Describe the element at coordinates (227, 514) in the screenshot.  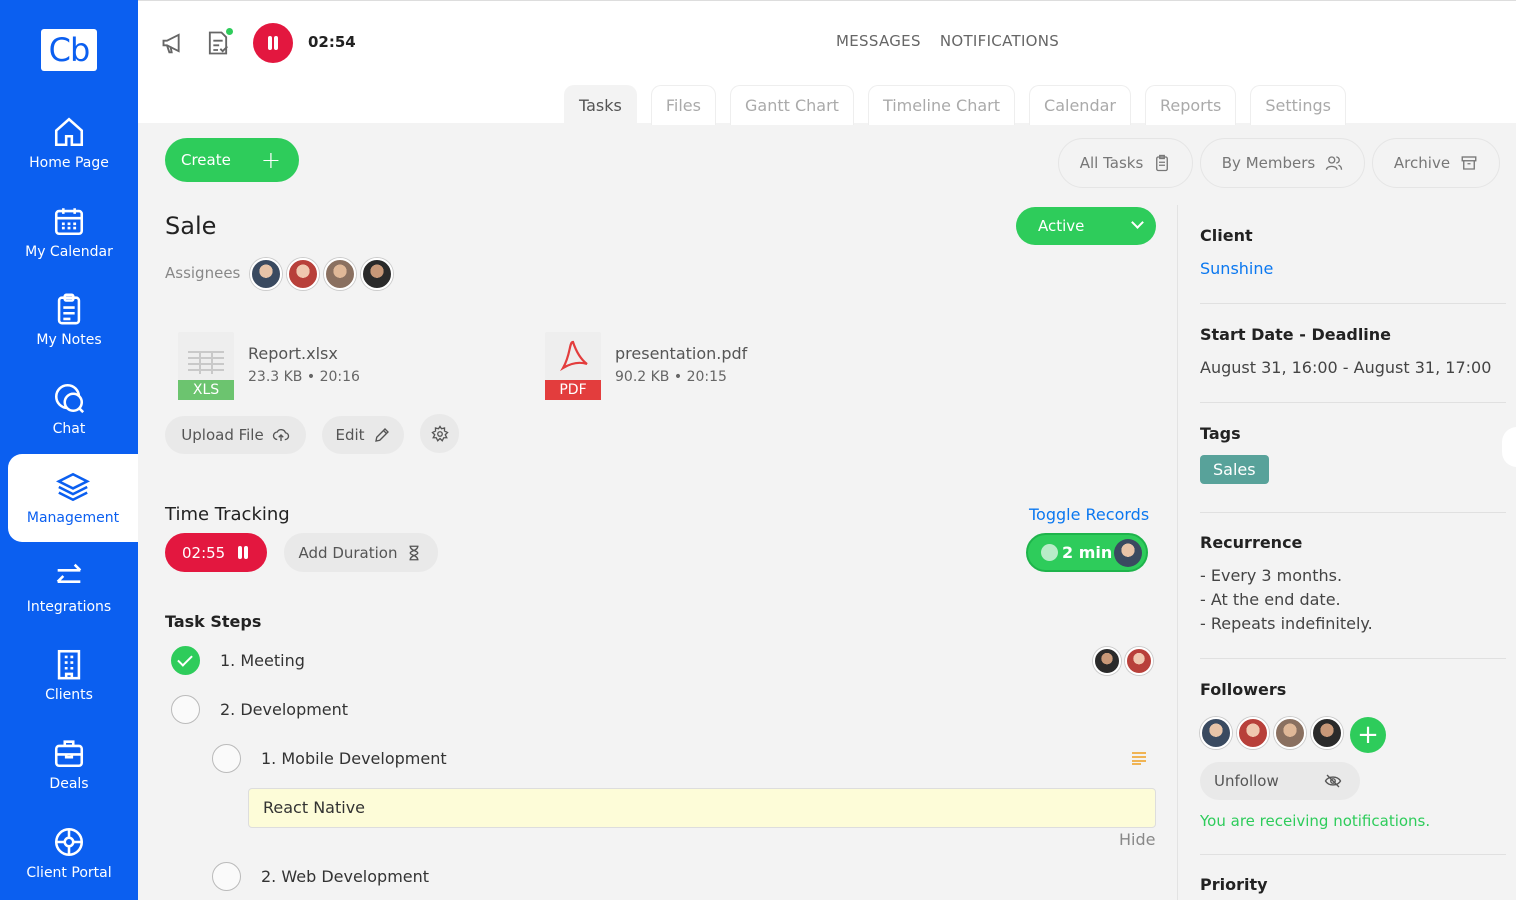
I see `time-tracking-title: Time Tracking` at that location.